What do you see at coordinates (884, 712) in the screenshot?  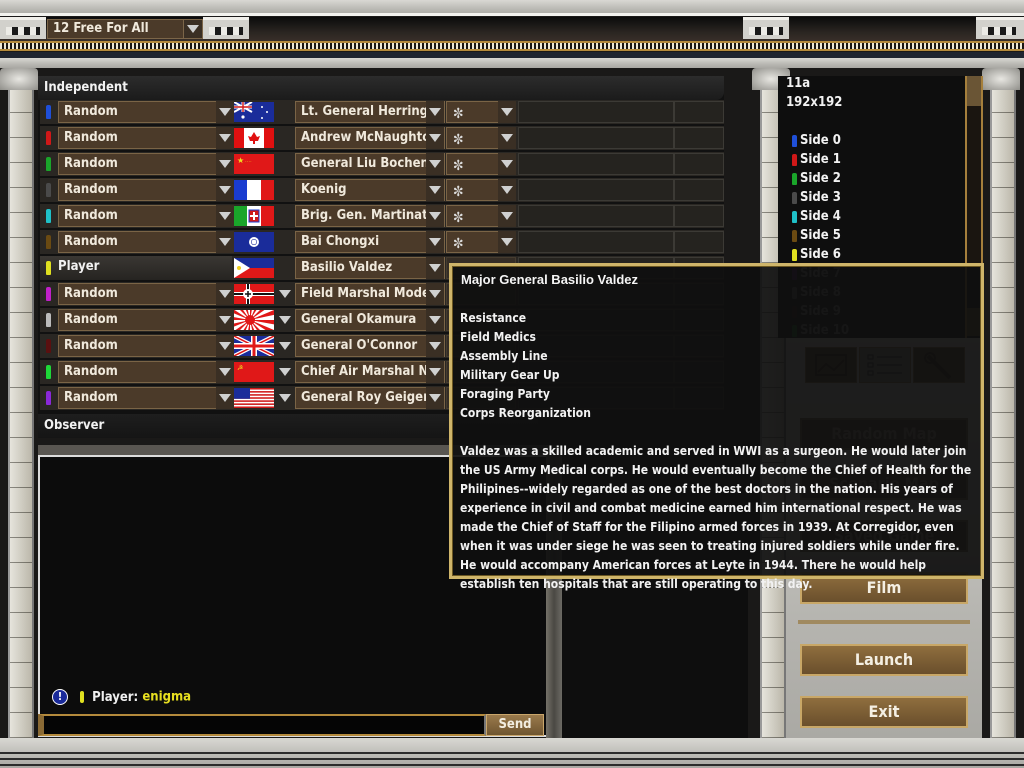 I see `exit-button: Exit` at bounding box center [884, 712].